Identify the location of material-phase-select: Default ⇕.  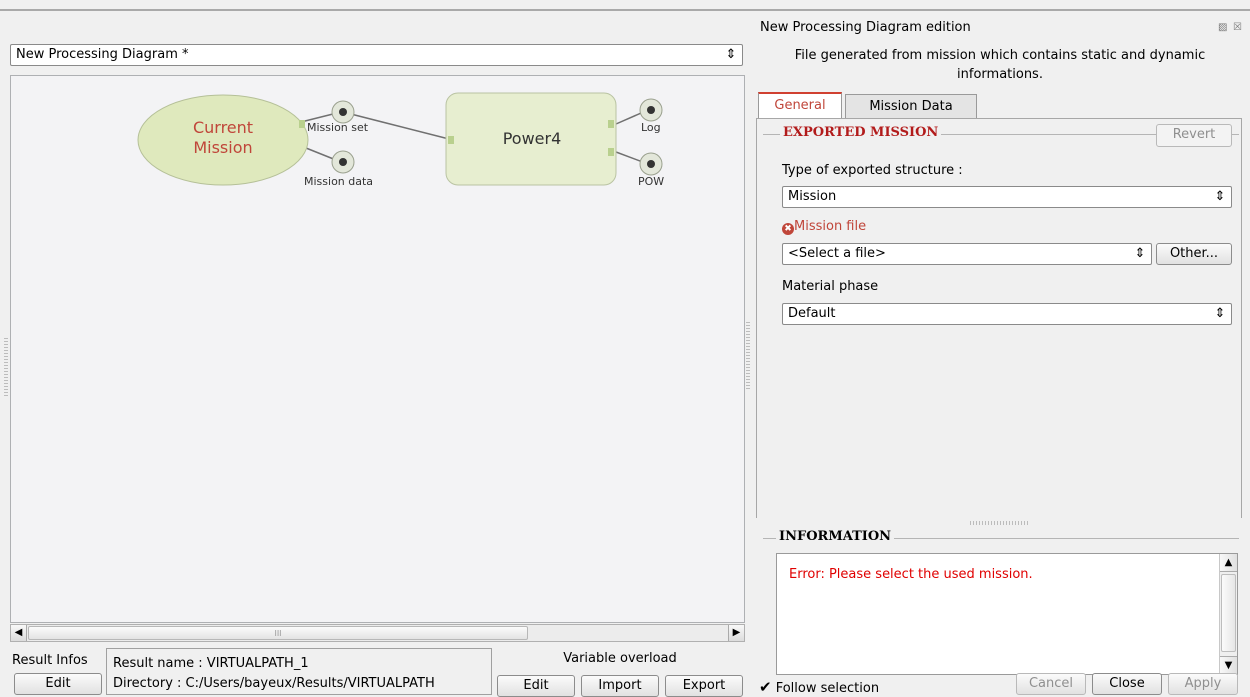
(1007, 314).